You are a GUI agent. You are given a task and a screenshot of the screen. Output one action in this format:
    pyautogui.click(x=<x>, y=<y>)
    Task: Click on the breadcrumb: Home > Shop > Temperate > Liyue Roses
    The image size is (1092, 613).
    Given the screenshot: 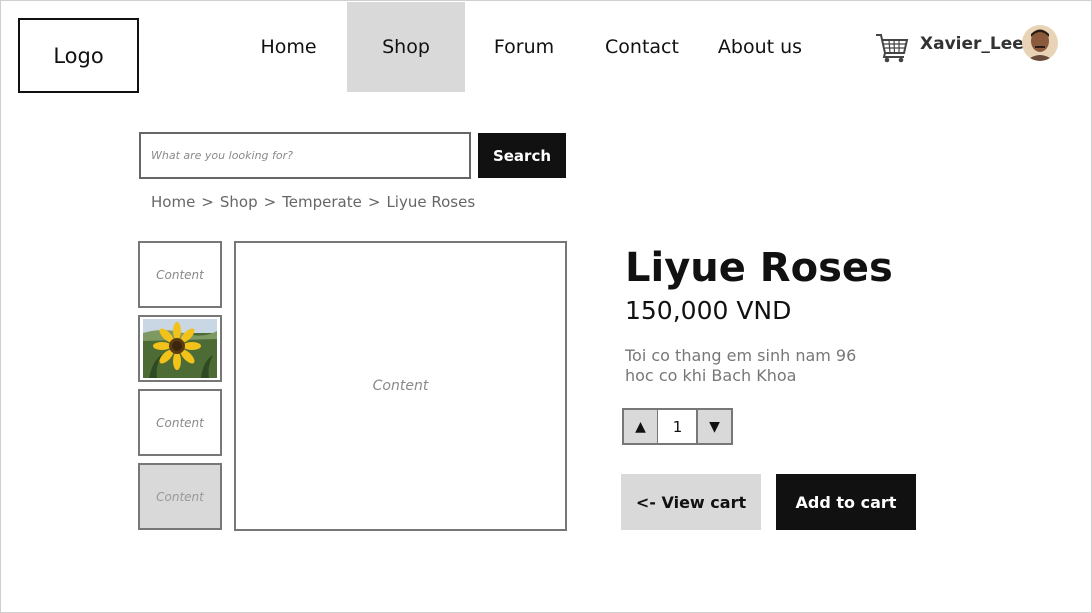 What is the action you would take?
    pyautogui.click(x=313, y=202)
    